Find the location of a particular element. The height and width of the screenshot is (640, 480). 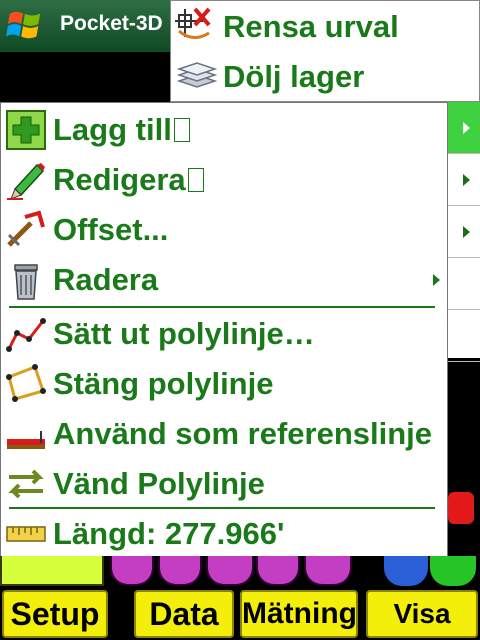

reference-line-icon is located at coordinates (26, 440).